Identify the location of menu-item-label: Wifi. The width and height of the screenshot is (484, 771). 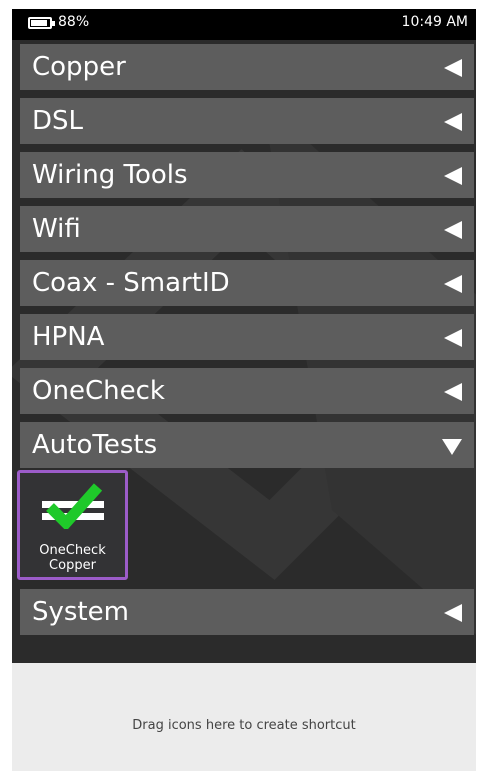
(56, 229).